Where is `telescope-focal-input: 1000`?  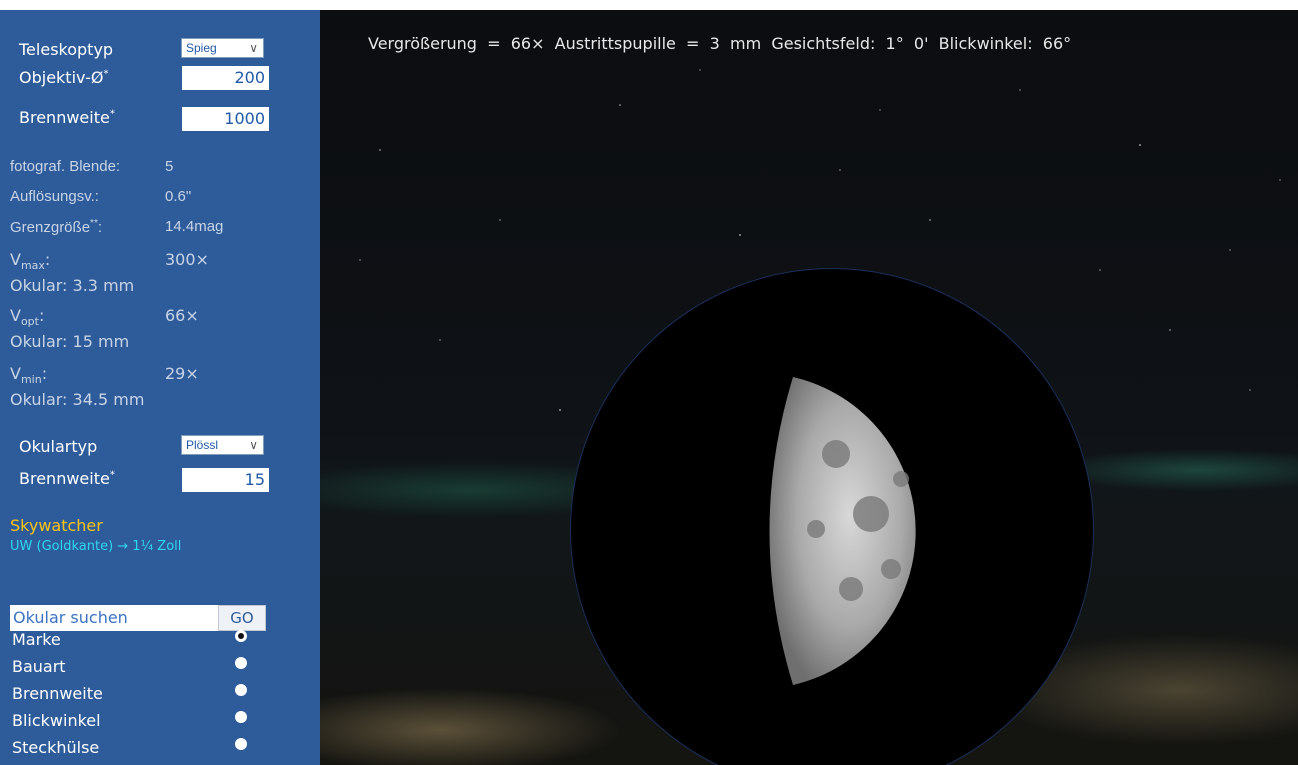 telescope-focal-input: 1000 is located at coordinates (225, 119).